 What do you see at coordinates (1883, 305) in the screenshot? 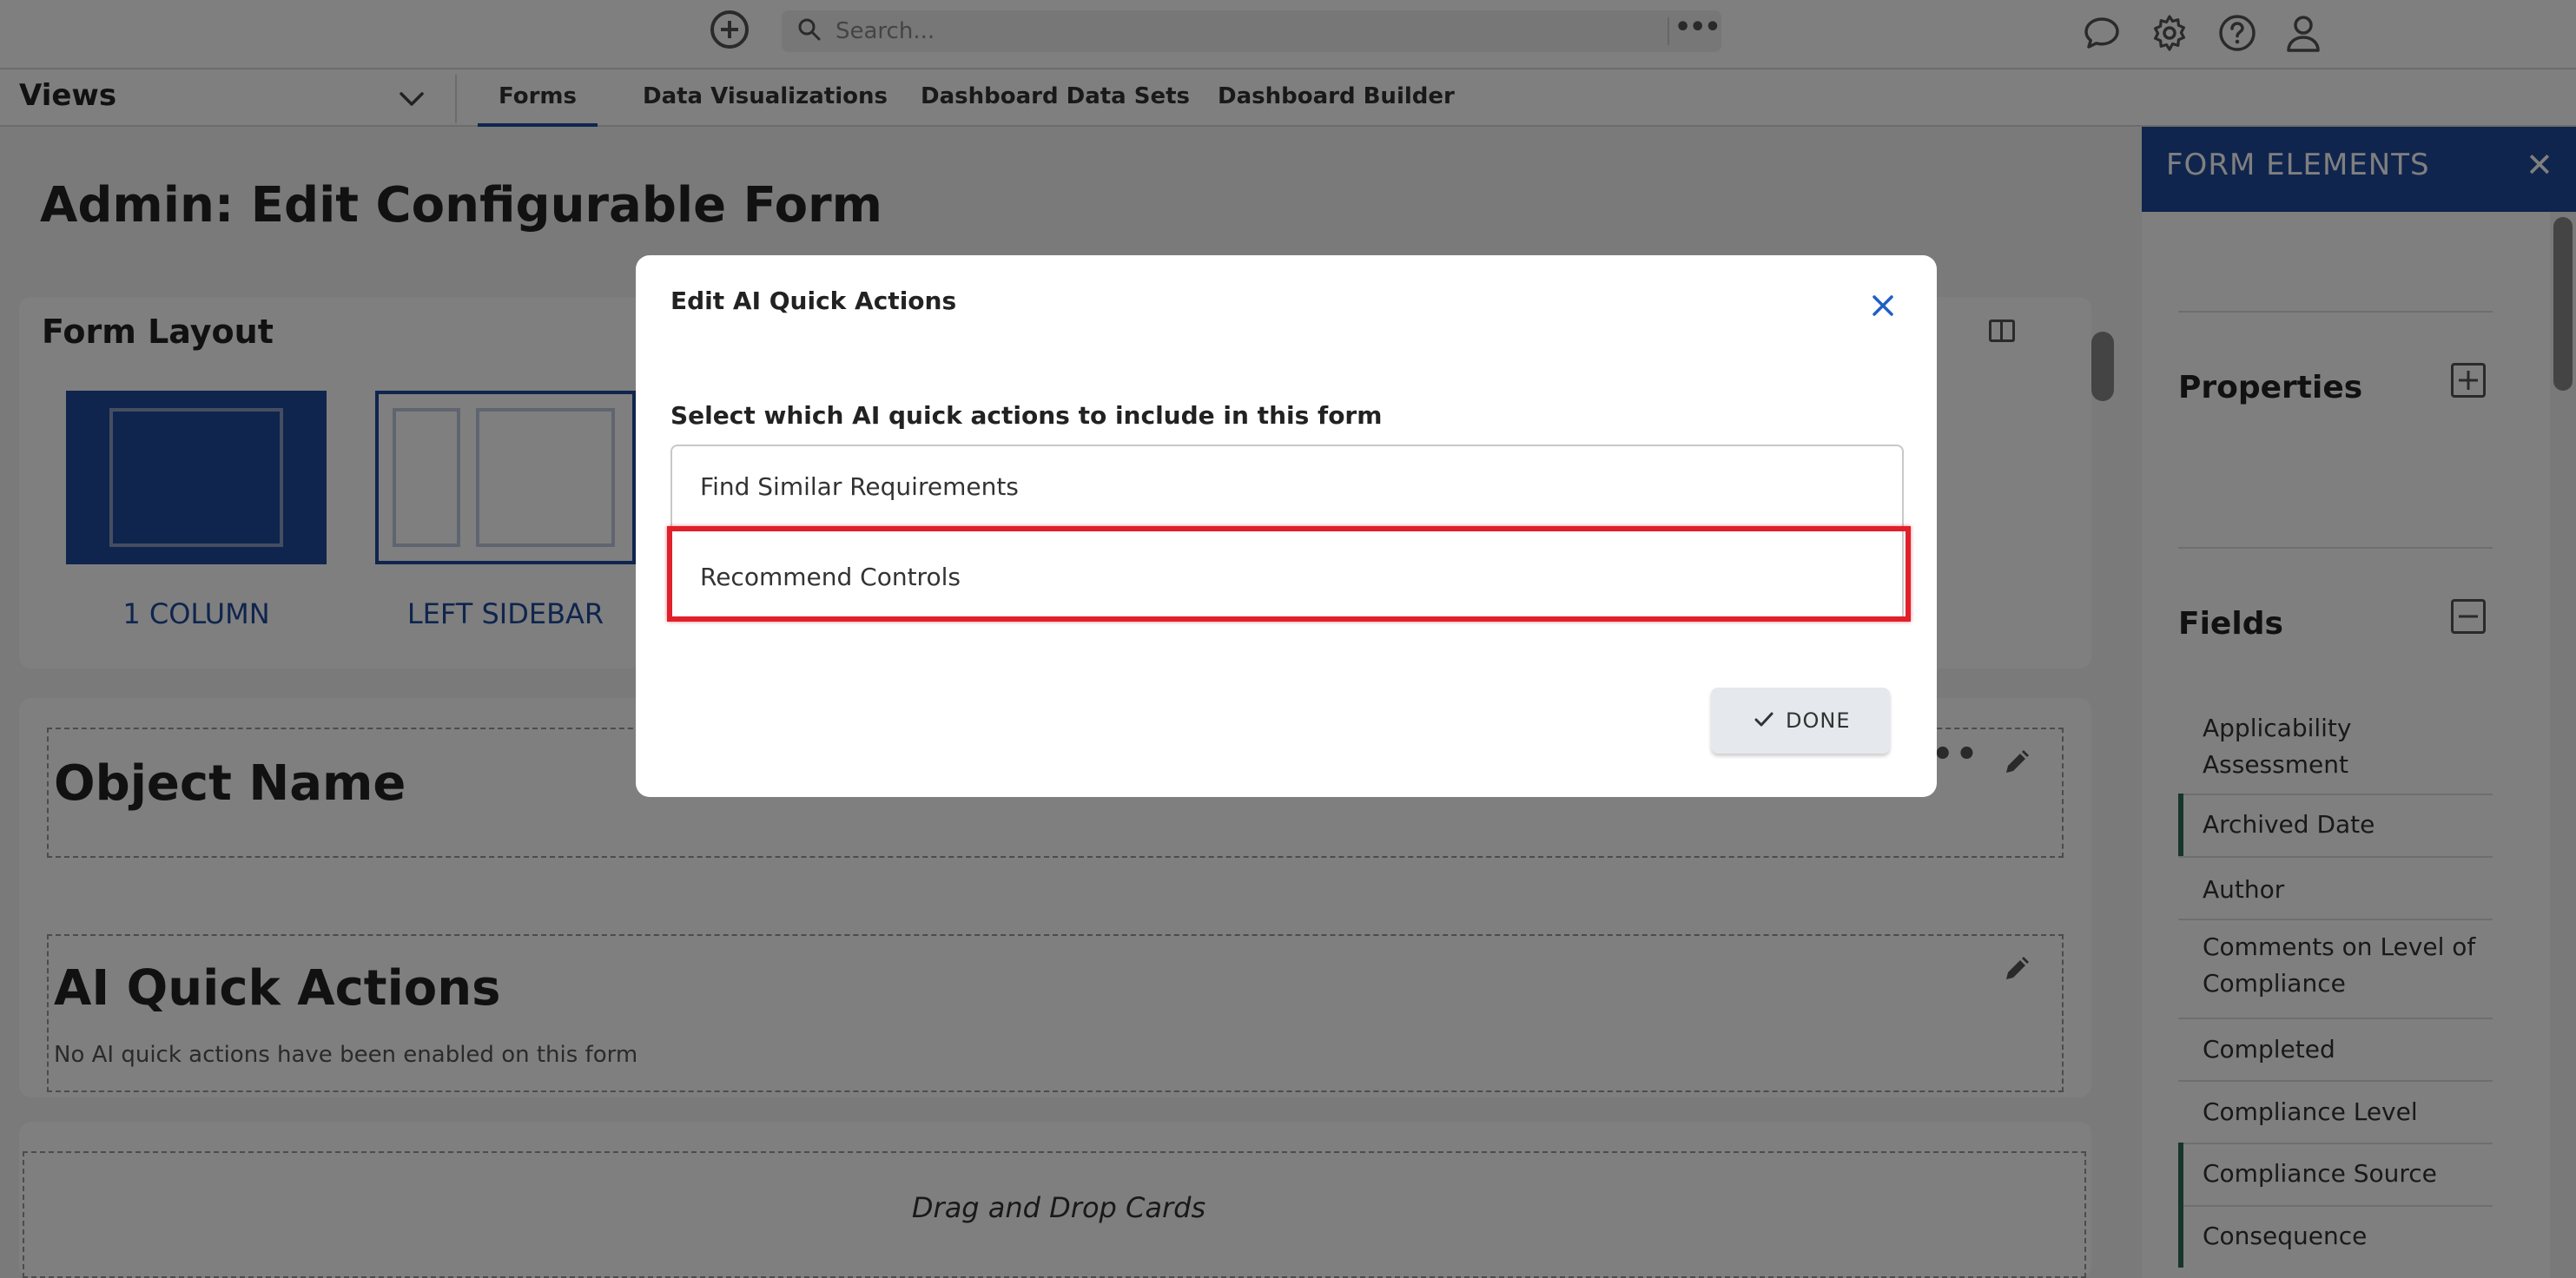
I see `close-icon` at bounding box center [1883, 305].